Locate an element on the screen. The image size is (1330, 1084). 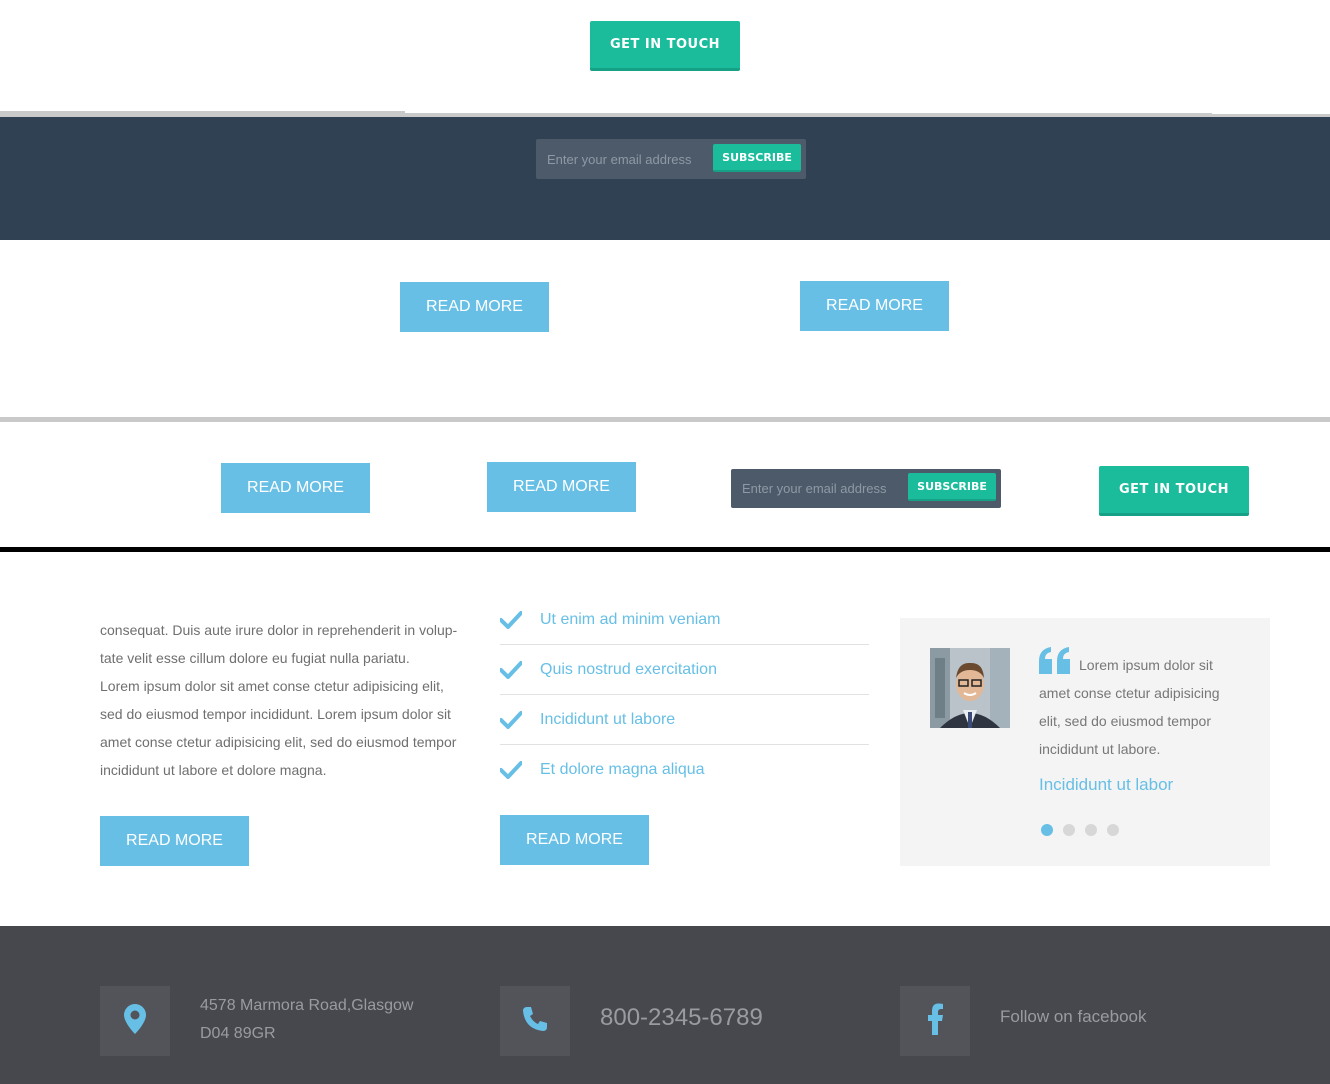
address-line: 4578 Marmora Road,Glasgow is located at coordinates (307, 1005).